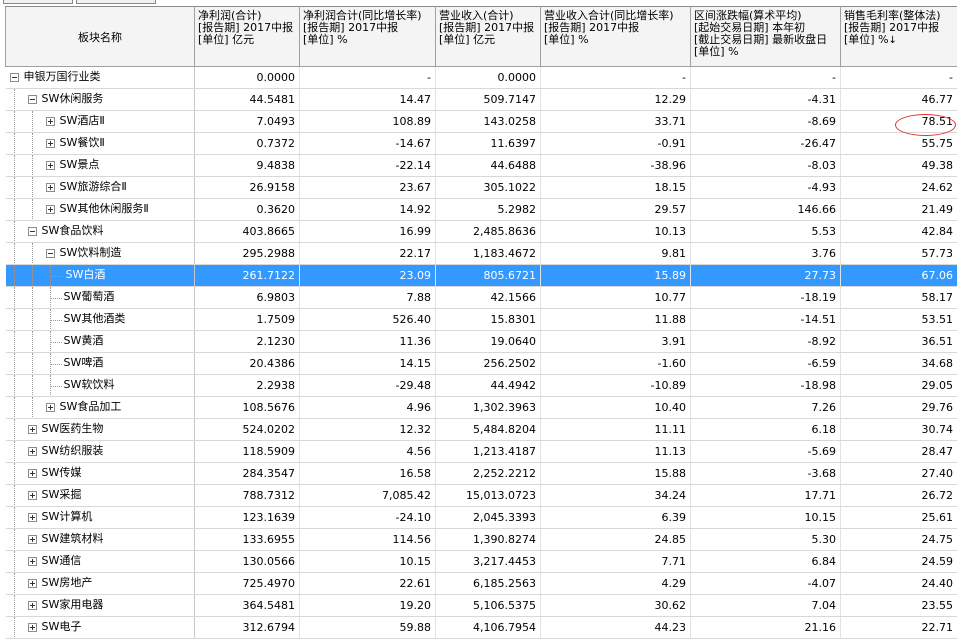 The width and height of the screenshot is (957, 643). I want to click on value-cell: 364.5481, so click(247, 605).